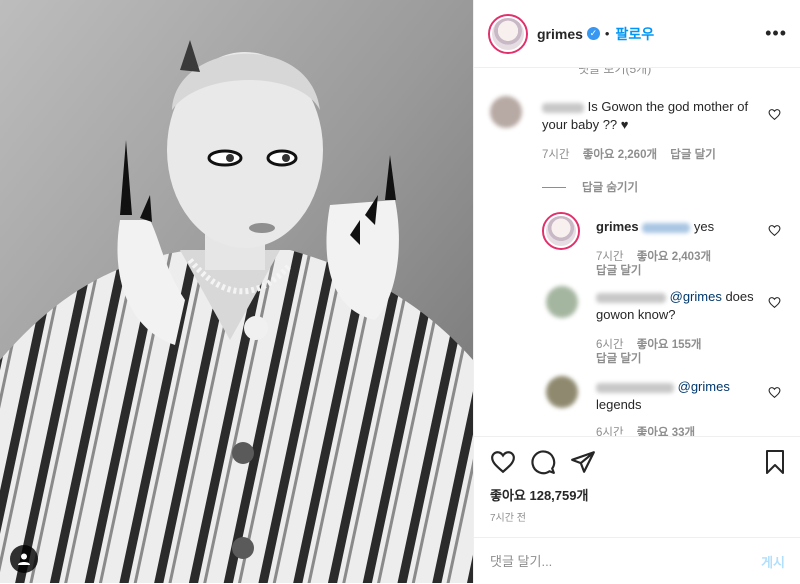 Image resolution: width=800 pixels, height=584 pixels. I want to click on post-header: grimes ✓ • 팔로우 •••, so click(637, 34).